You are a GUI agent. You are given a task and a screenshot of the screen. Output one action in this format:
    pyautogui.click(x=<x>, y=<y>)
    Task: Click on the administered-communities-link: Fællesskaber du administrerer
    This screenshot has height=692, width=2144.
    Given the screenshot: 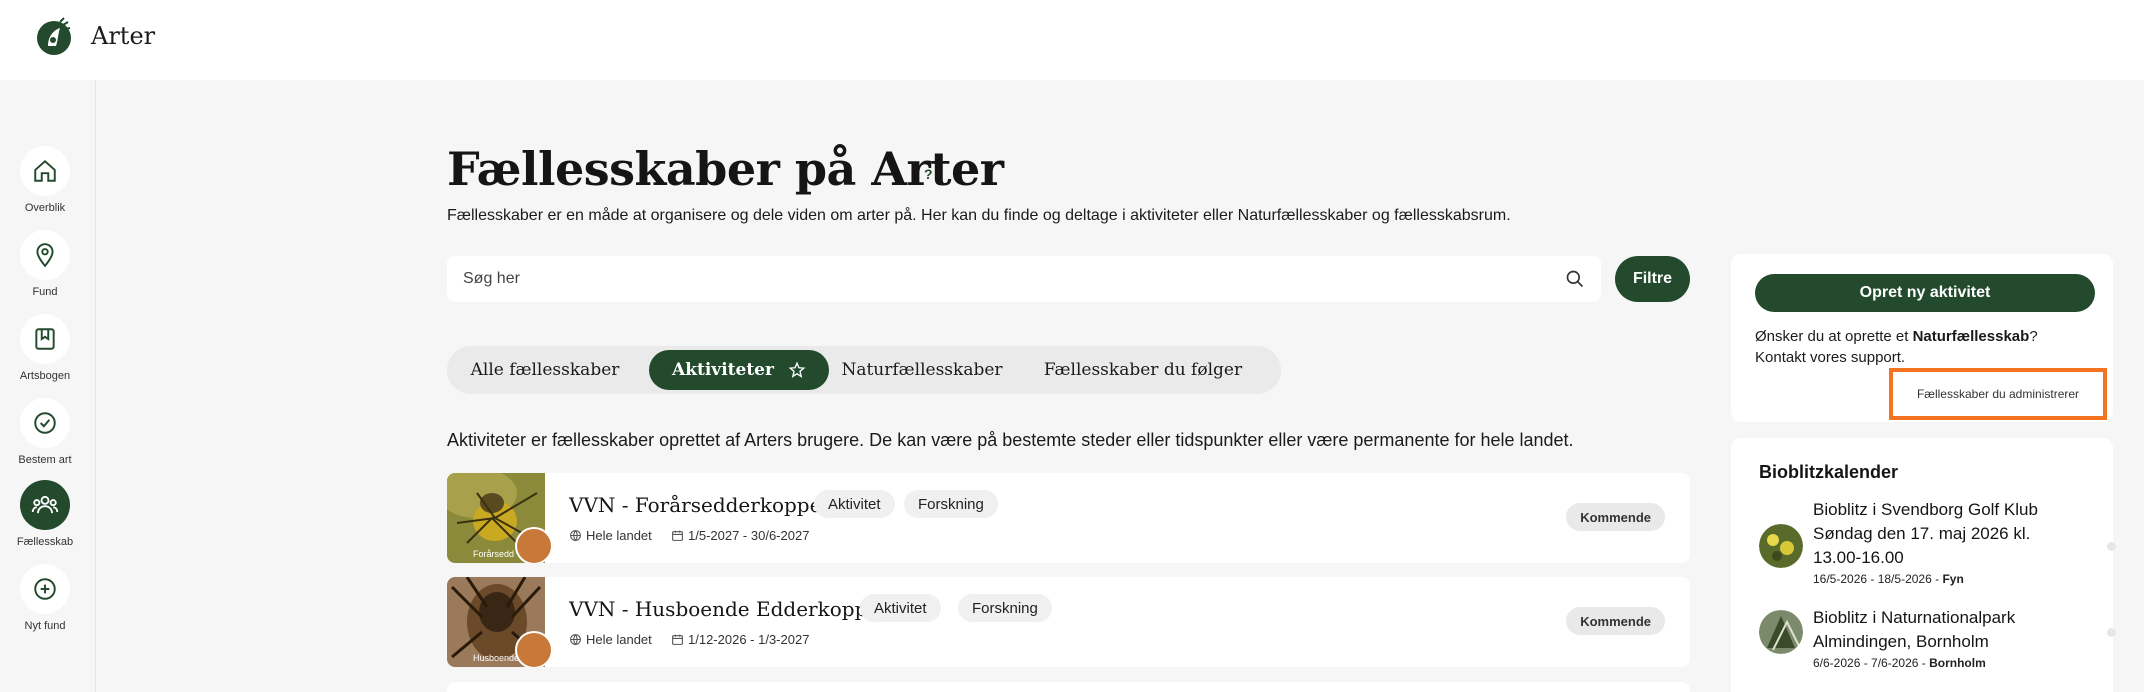 What is the action you would take?
    pyautogui.click(x=1998, y=394)
    